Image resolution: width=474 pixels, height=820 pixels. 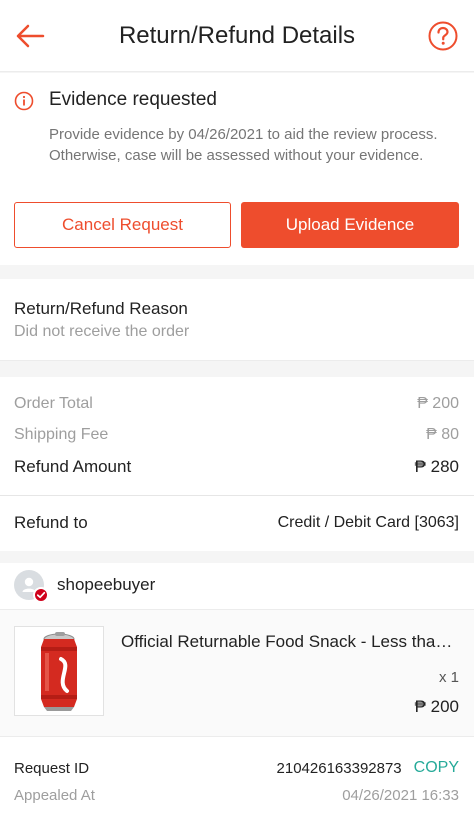 What do you see at coordinates (51, 522) in the screenshot?
I see `refund-to-label: Refund to` at bounding box center [51, 522].